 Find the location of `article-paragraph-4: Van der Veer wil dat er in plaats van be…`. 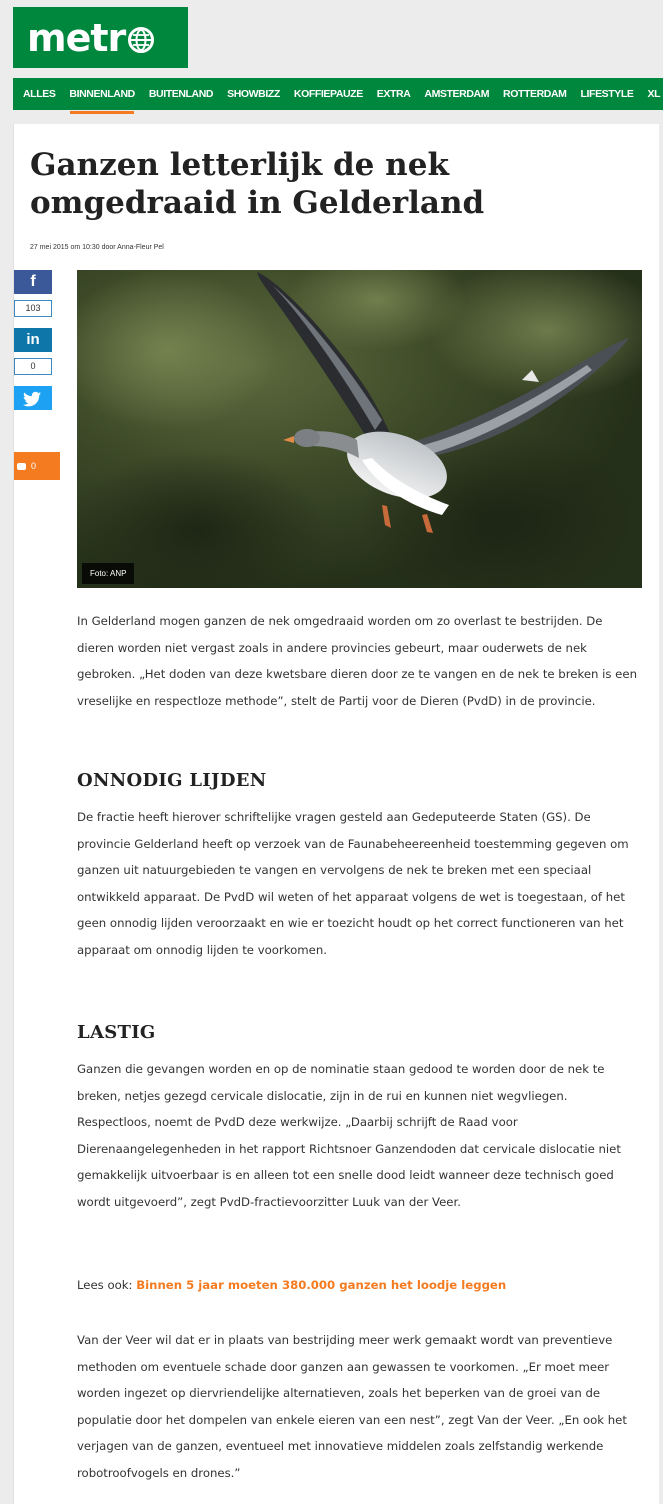

article-paragraph-4: Van der Veer wil dat er in plaats van be… is located at coordinates (352, 1406).